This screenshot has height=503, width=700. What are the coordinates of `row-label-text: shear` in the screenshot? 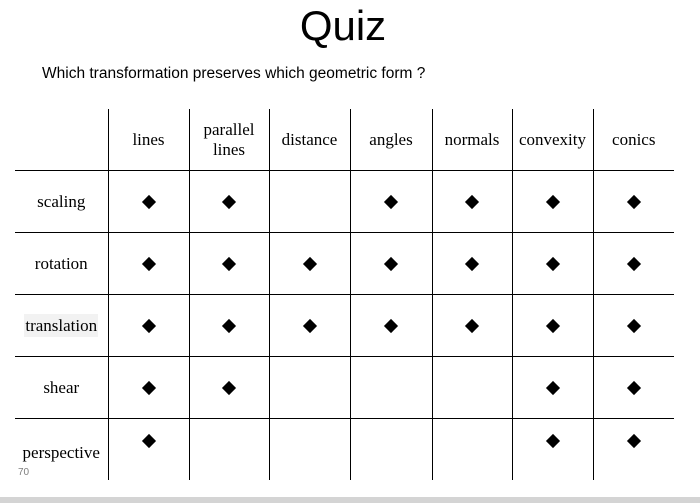 It's located at (61, 387).